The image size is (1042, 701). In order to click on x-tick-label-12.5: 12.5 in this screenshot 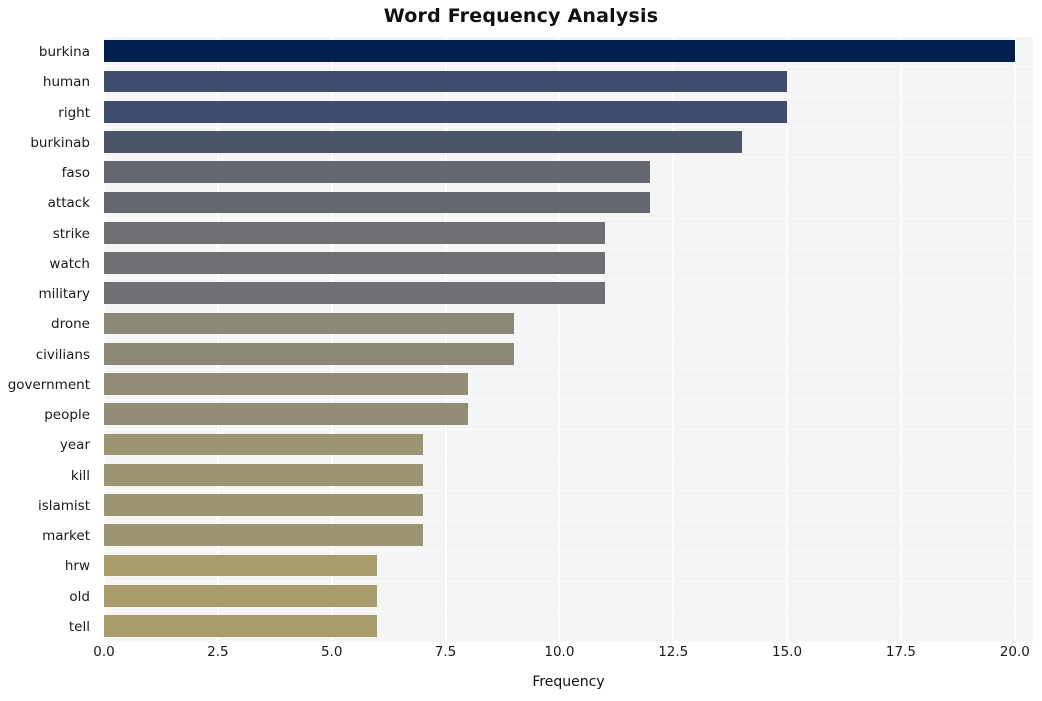, I will do `click(673, 652)`.